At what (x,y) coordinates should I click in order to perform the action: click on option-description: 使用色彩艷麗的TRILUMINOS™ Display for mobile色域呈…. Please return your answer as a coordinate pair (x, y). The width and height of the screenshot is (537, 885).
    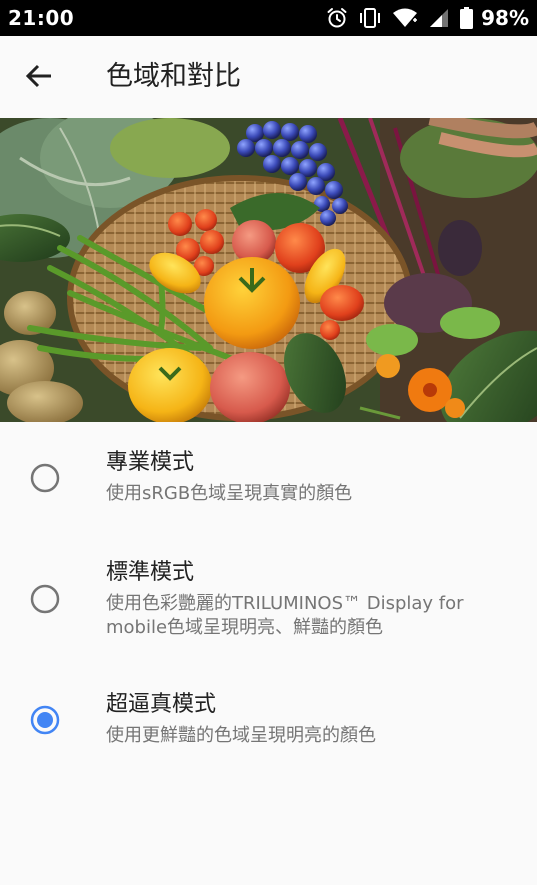
    Looking at the image, I should click on (285, 615).